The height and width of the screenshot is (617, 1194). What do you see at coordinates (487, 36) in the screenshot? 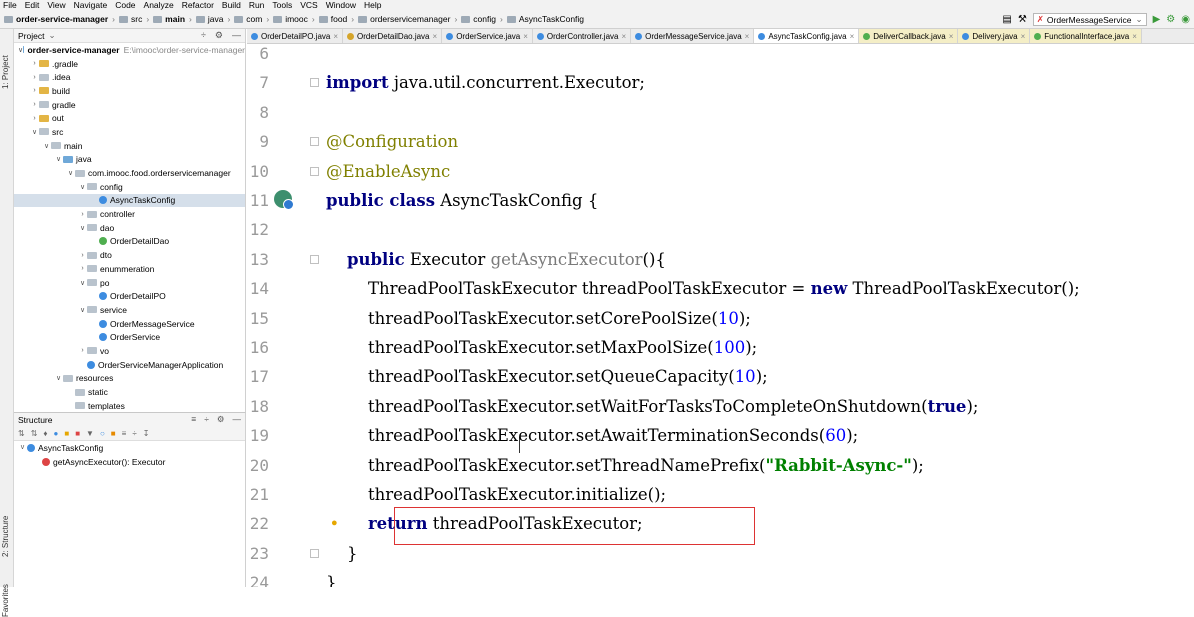
I see `editor-tab: OrderService.java ×` at bounding box center [487, 36].